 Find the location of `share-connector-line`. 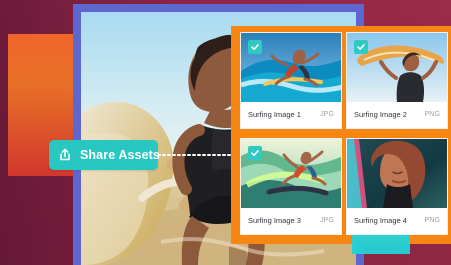

share-connector-line is located at coordinates (197, 155).